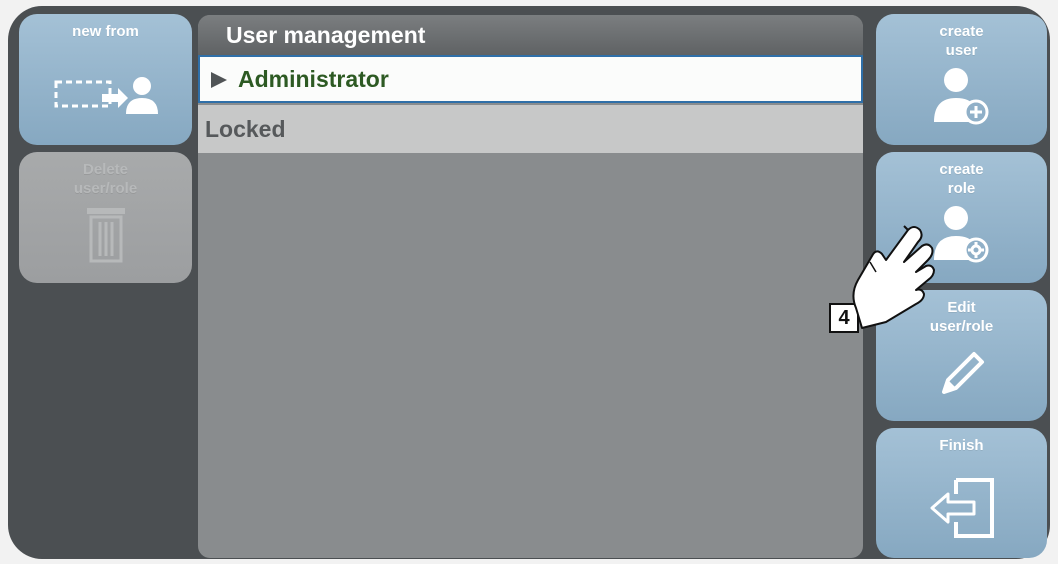 The height and width of the screenshot is (564, 1058). Describe the element at coordinates (245, 129) in the screenshot. I see `list-item-label: Locked` at that location.